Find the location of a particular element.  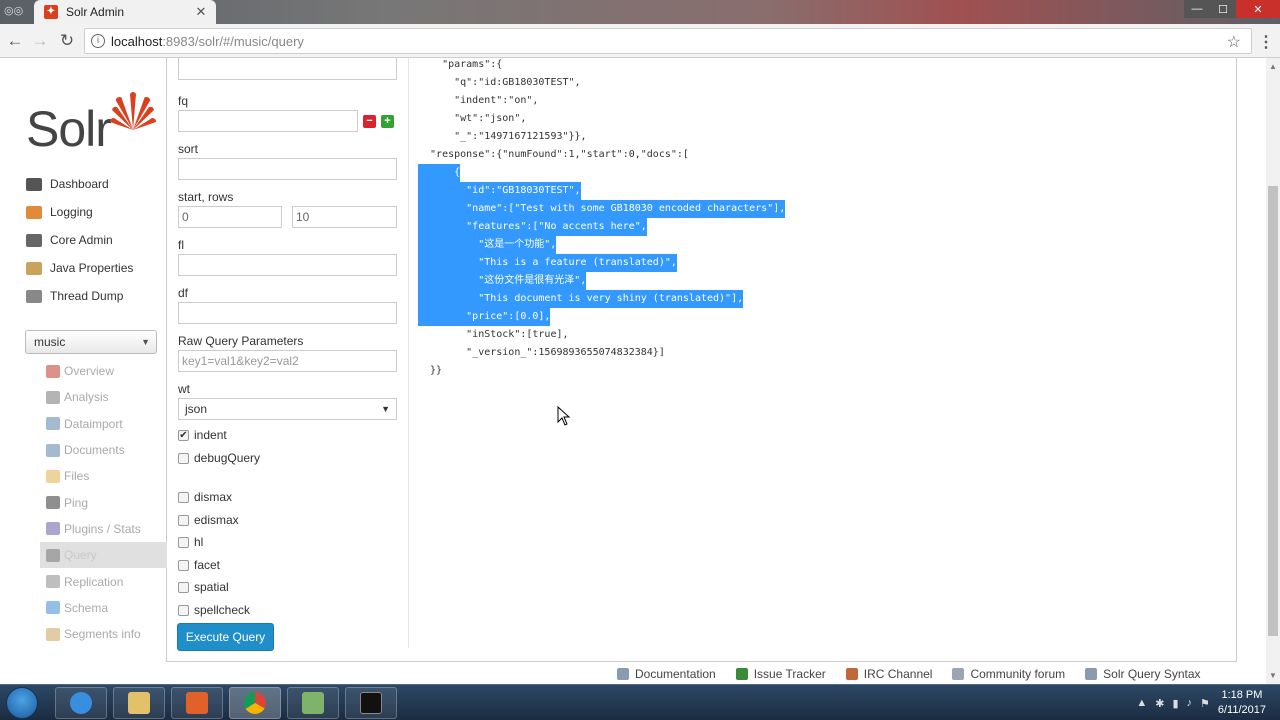

start-rows-label: start, rows is located at coordinates (206, 197).